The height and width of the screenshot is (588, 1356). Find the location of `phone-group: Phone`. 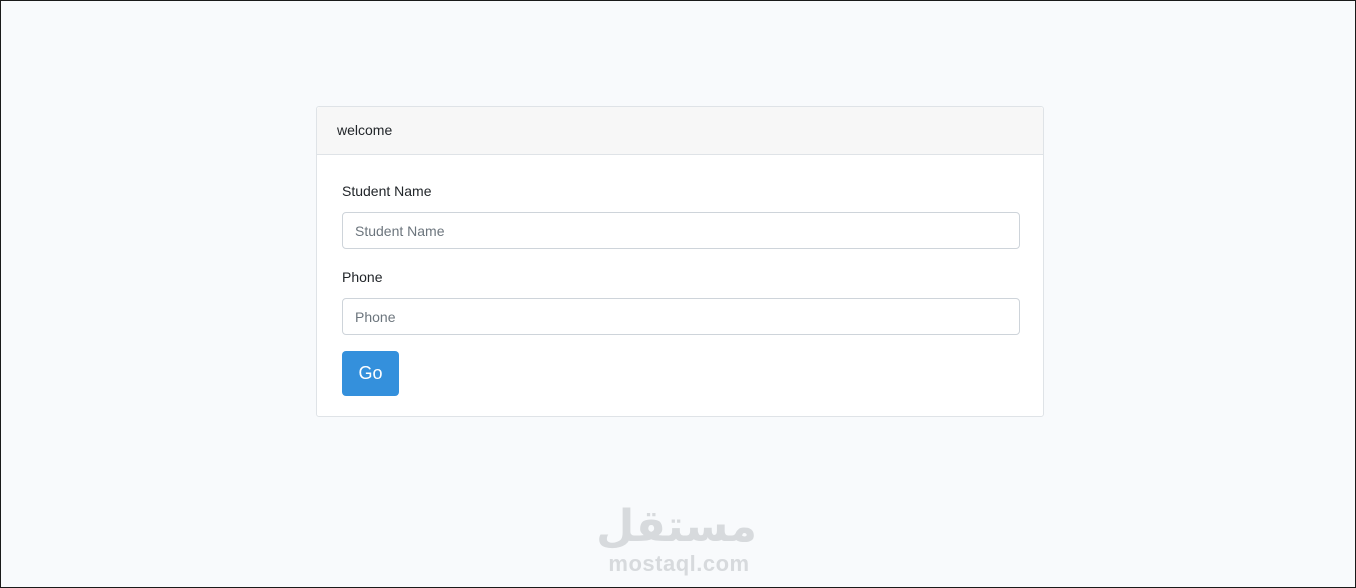

phone-group: Phone is located at coordinates (681, 302).